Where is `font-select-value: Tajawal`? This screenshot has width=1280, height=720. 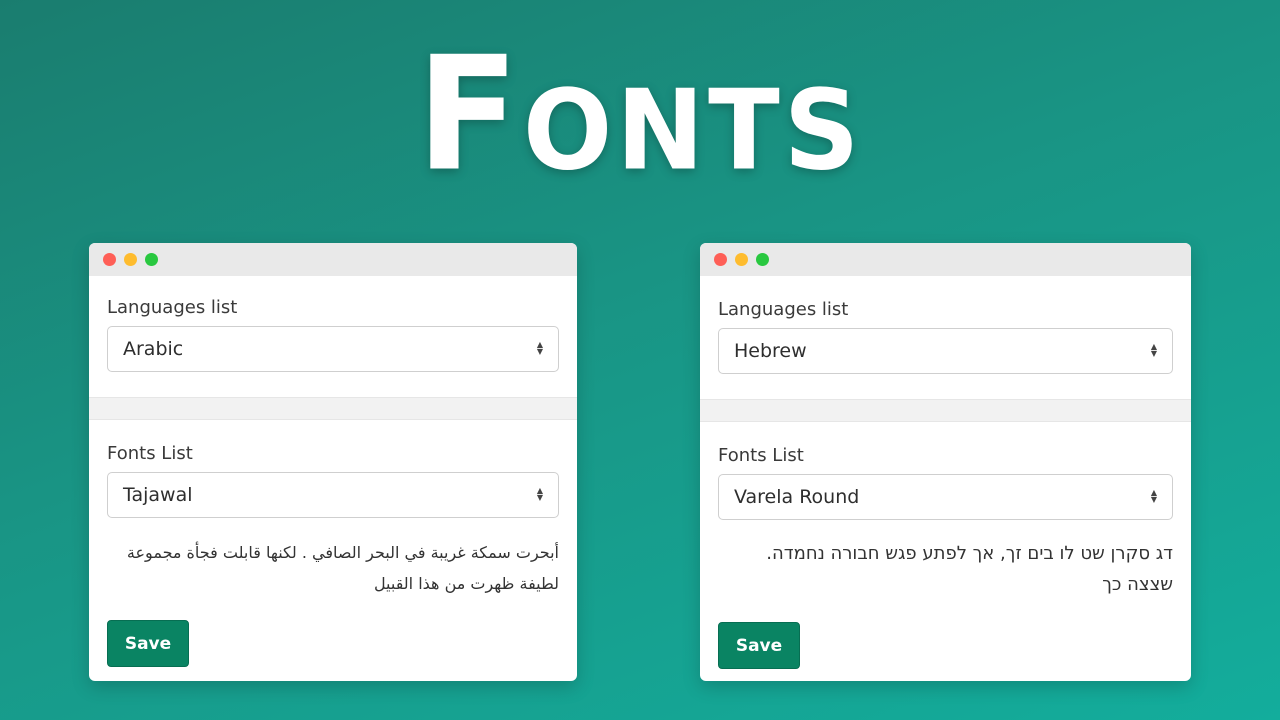 font-select-value: Tajawal is located at coordinates (158, 495).